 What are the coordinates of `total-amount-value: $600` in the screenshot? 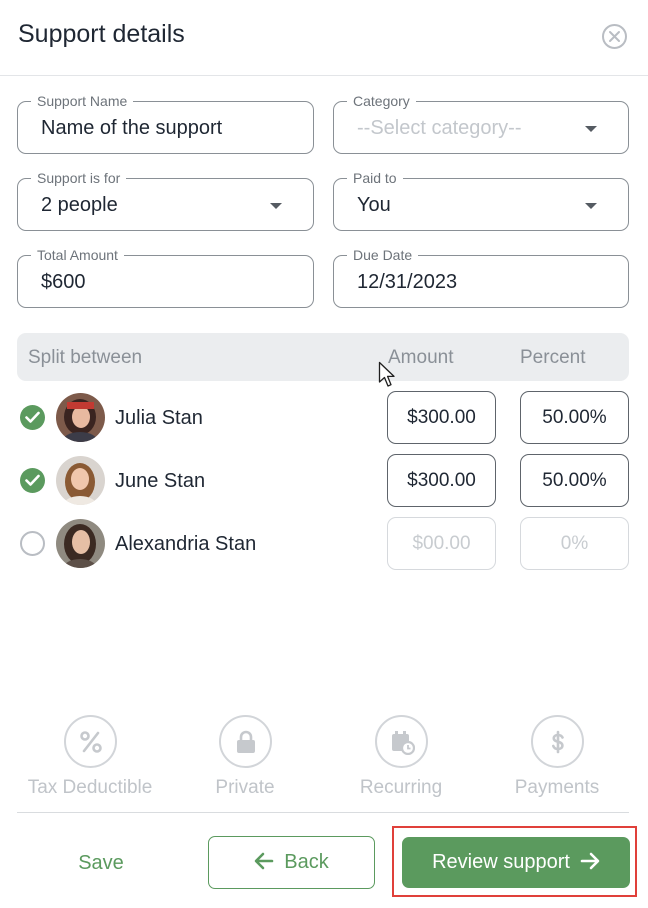 It's located at (63, 282).